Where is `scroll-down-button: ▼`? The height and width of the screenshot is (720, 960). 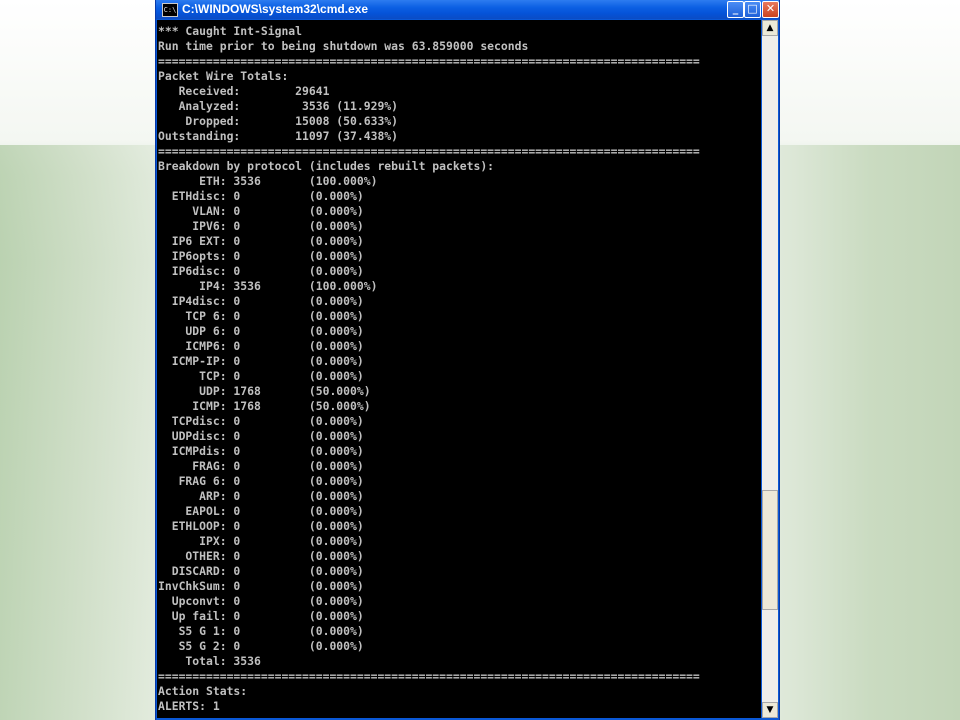 scroll-down-button: ▼ is located at coordinates (770, 710).